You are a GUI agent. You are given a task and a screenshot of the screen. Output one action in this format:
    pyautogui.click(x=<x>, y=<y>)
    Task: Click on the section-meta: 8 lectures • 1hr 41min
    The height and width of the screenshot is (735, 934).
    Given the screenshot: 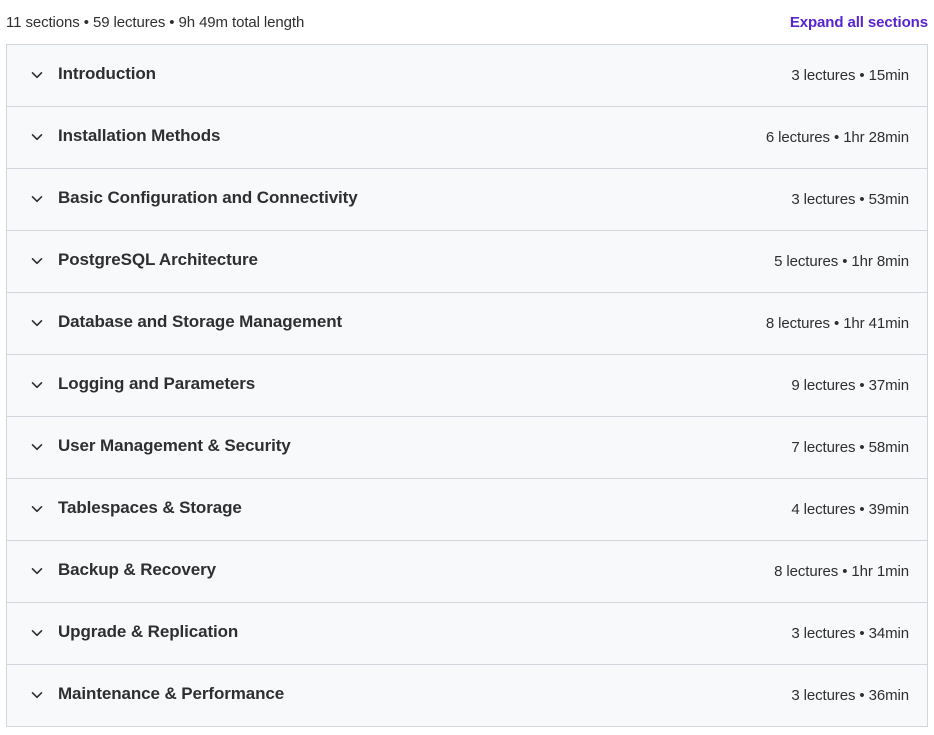 What is the action you would take?
    pyautogui.click(x=837, y=323)
    